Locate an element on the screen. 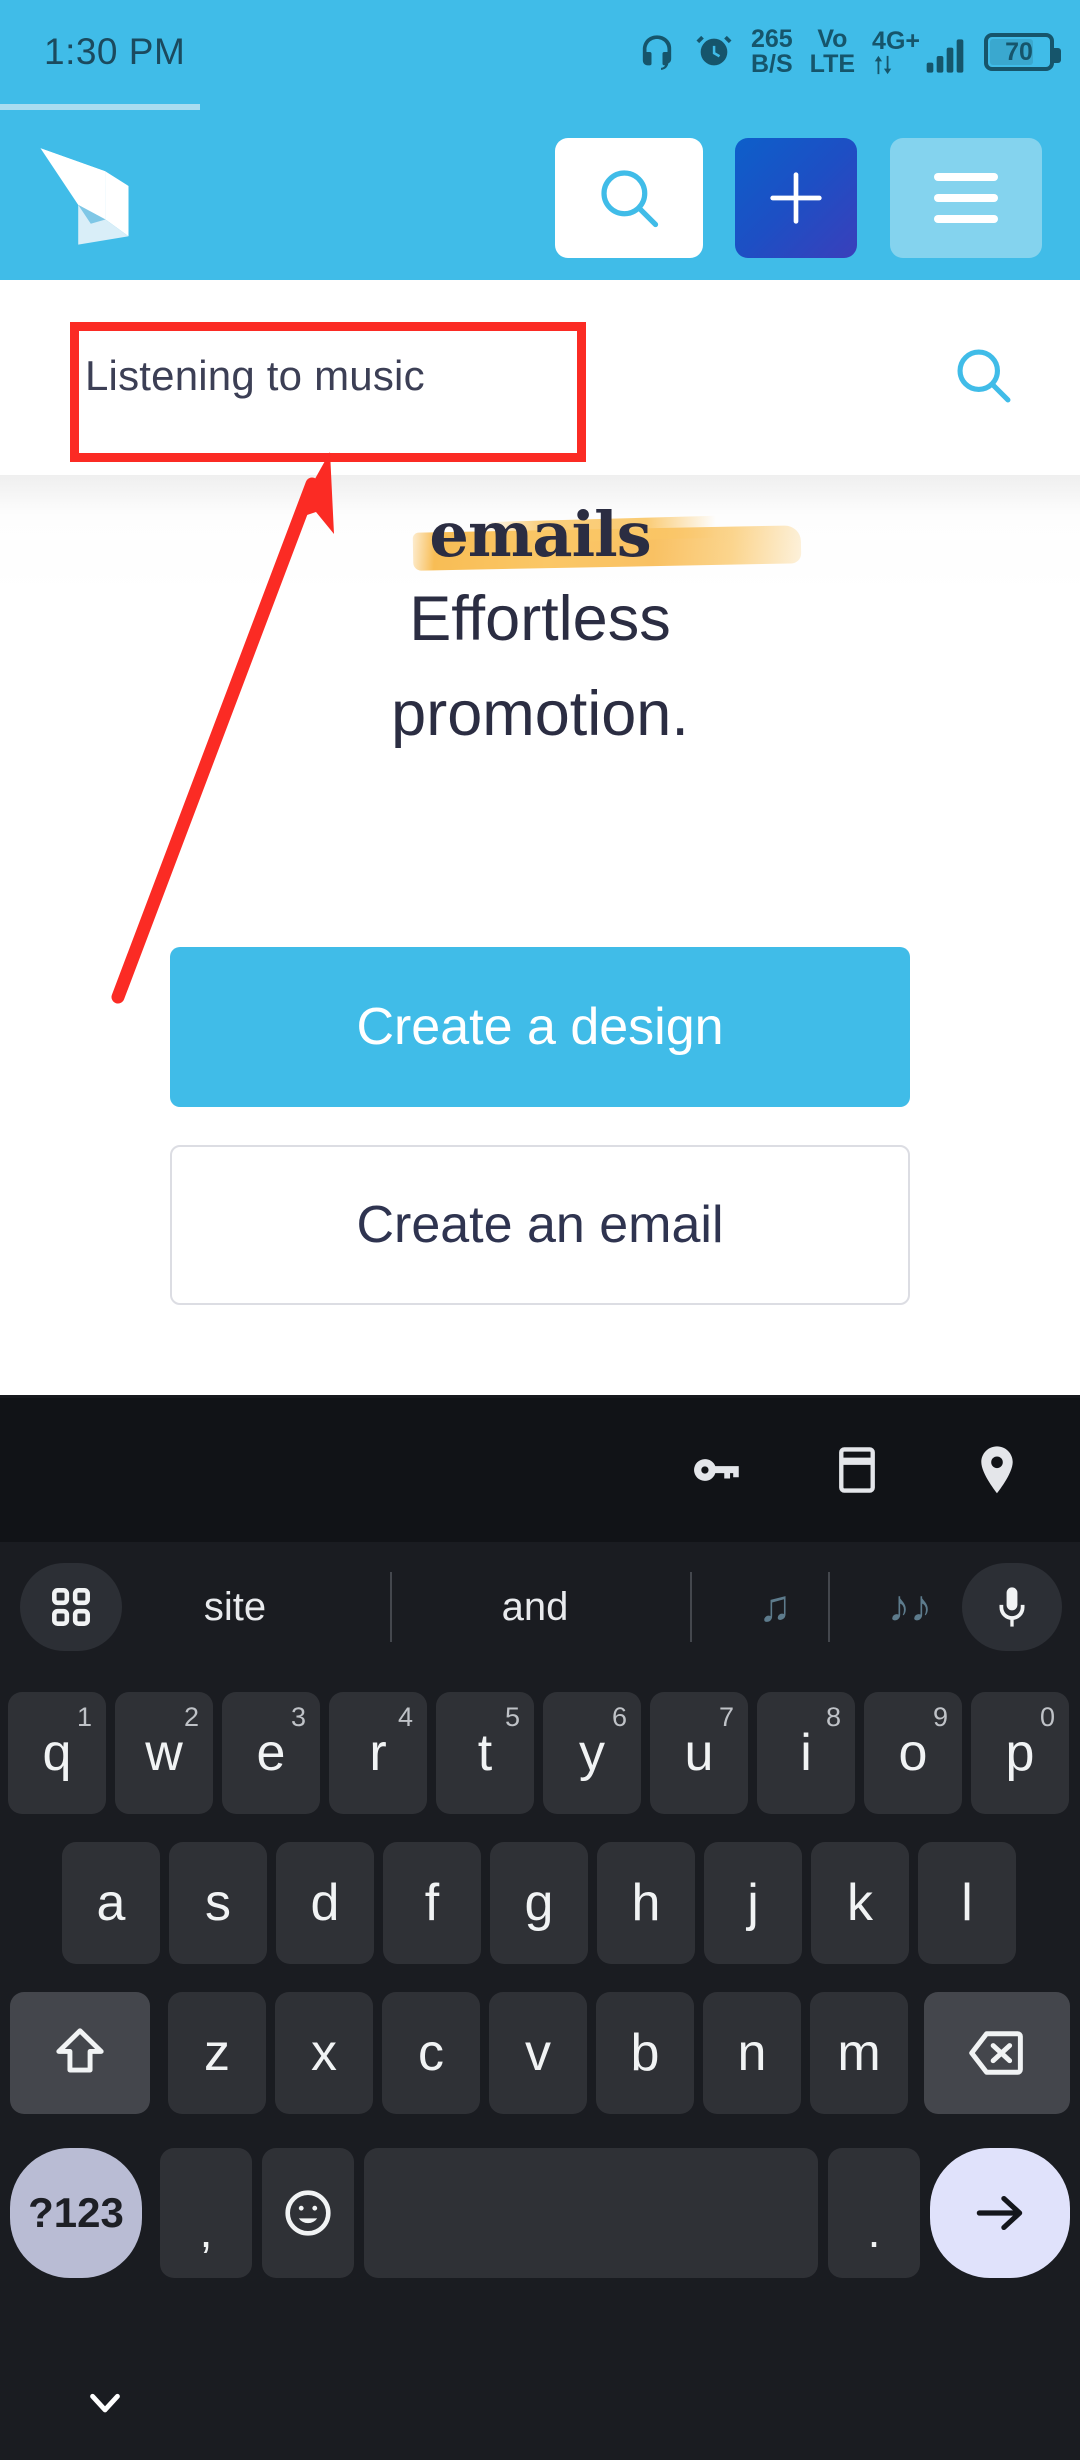  key-w: w2 is located at coordinates (164, 1753).